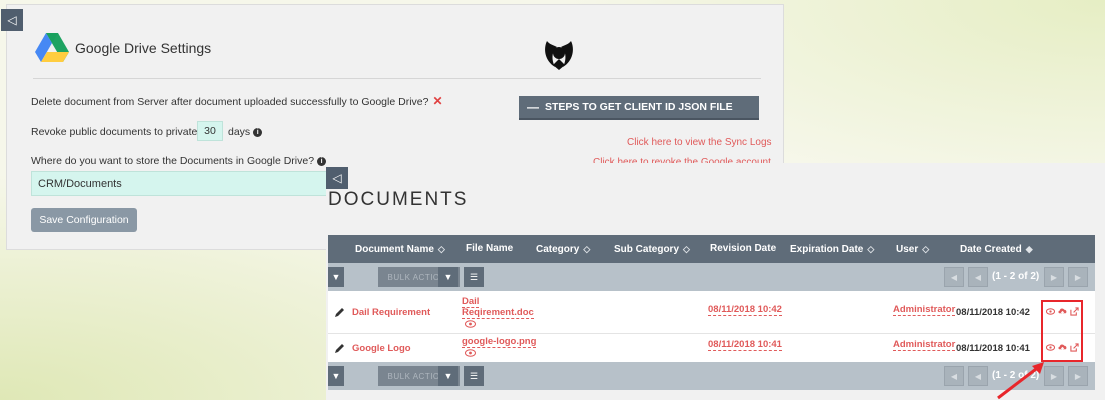 Image resolution: width=1105 pixels, height=400 pixels. Describe the element at coordinates (533, 107) in the screenshot. I see `minus-icon: —` at that location.